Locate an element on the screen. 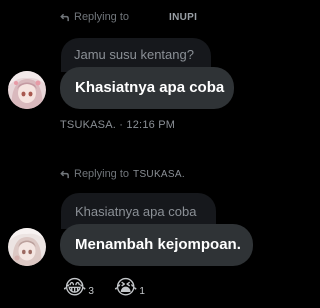 The image size is (320, 308). timestamp: 12:16 PM is located at coordinates (151, 125).